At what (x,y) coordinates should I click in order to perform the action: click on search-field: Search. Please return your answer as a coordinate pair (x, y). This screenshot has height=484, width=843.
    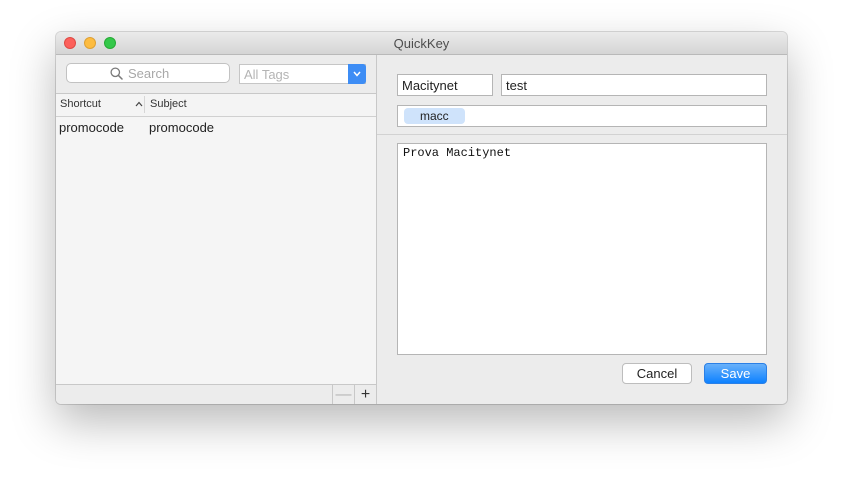
    Looking at the image, I should click on (148, 73).